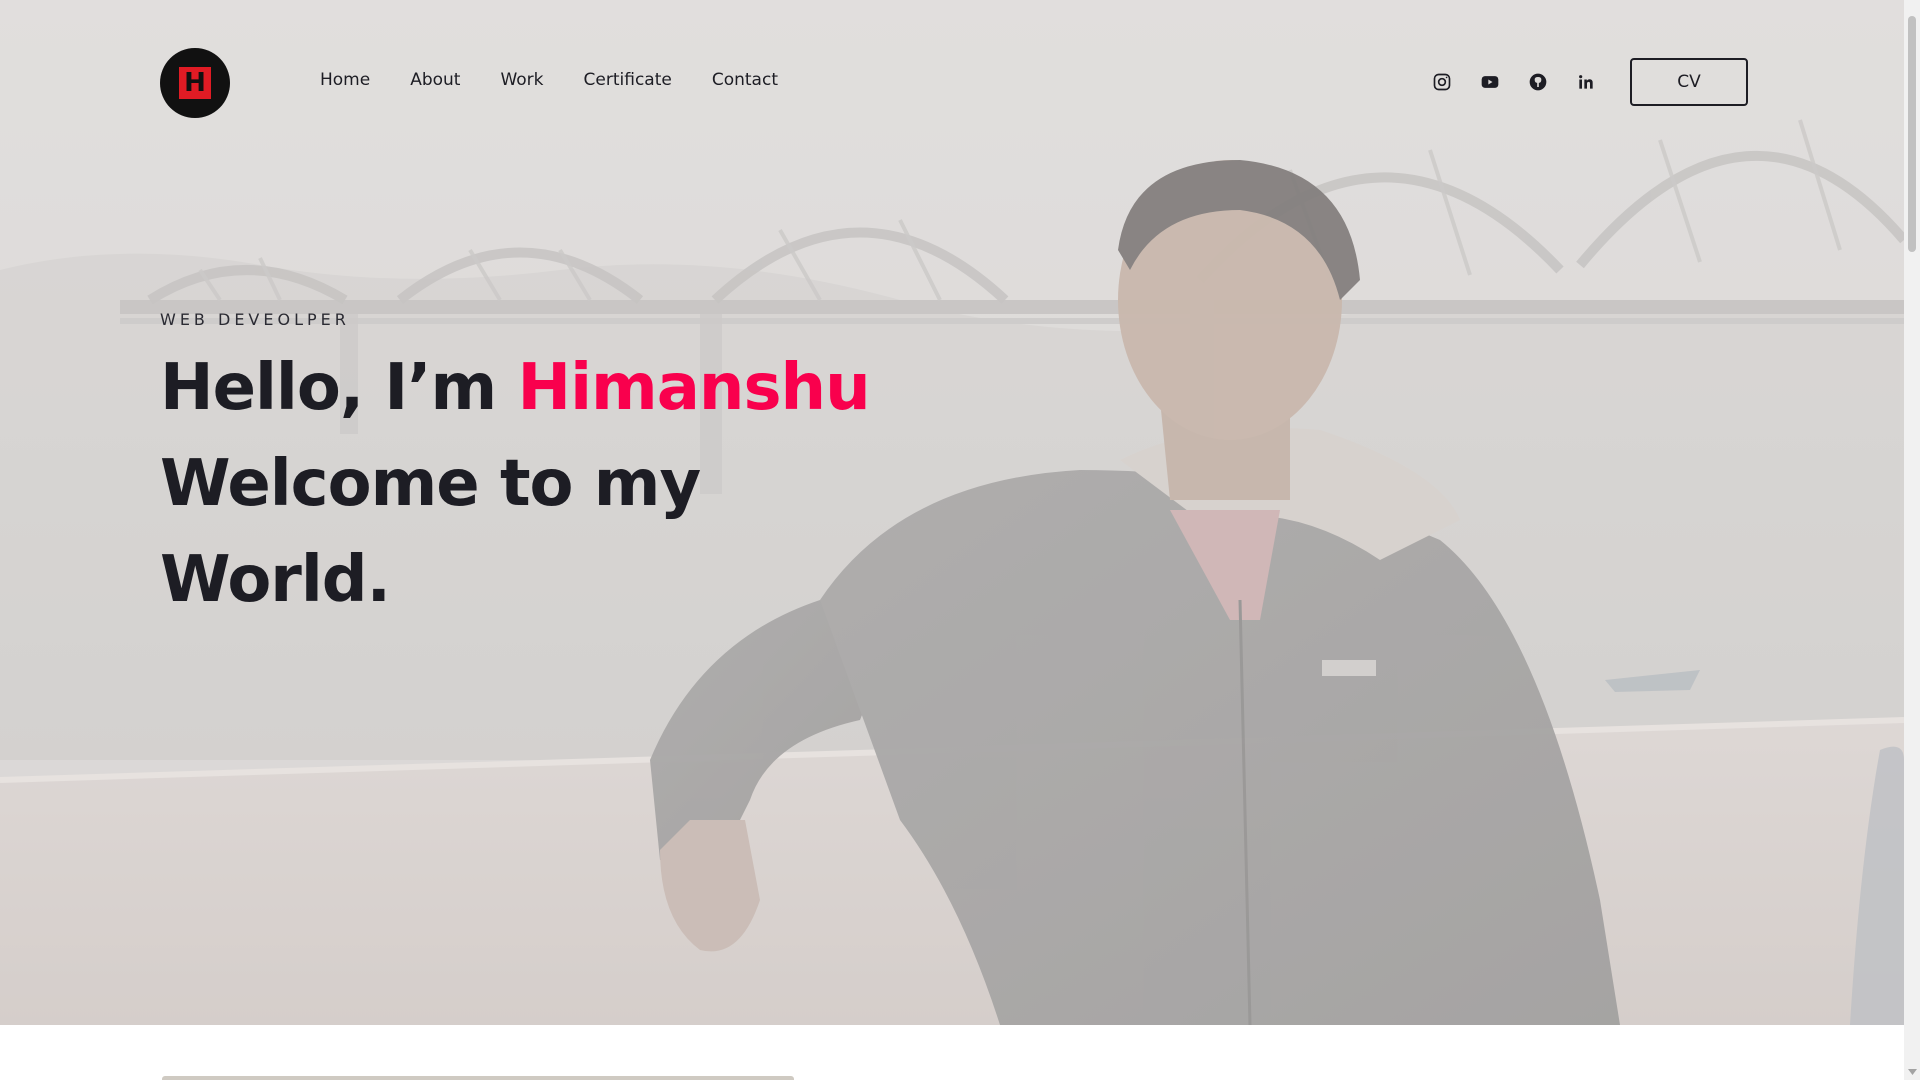 This screenshot has width=1920, height=1080. Describe the element at coordinates (952, 1052) in the screenshot. I see `next-section` at that location.